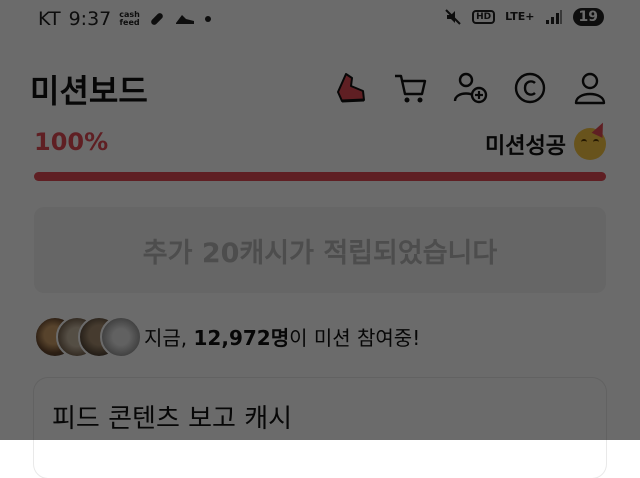  I want to click on mission-status: 미션성공, so click(547, 140).